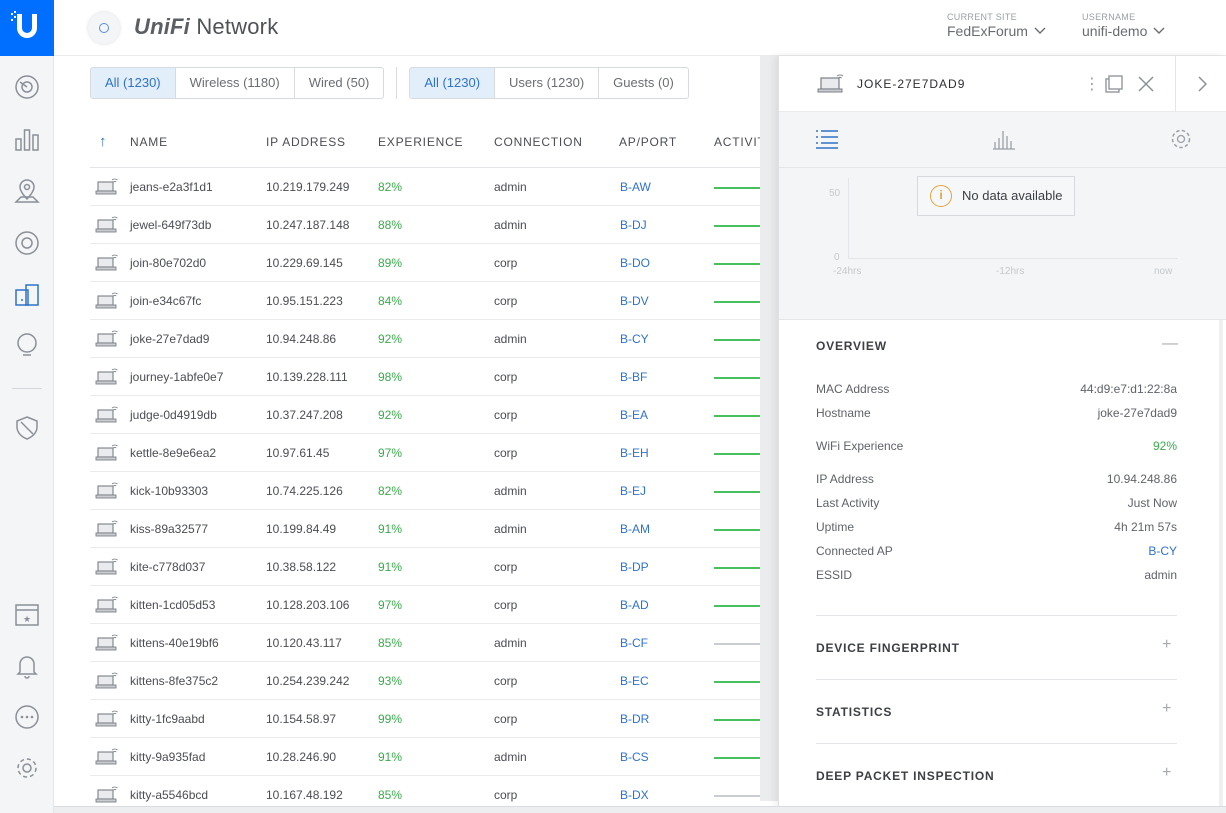  I want to click on device-fingerprint-title: DEVICE FINGERPRINT, so click(888, 648).